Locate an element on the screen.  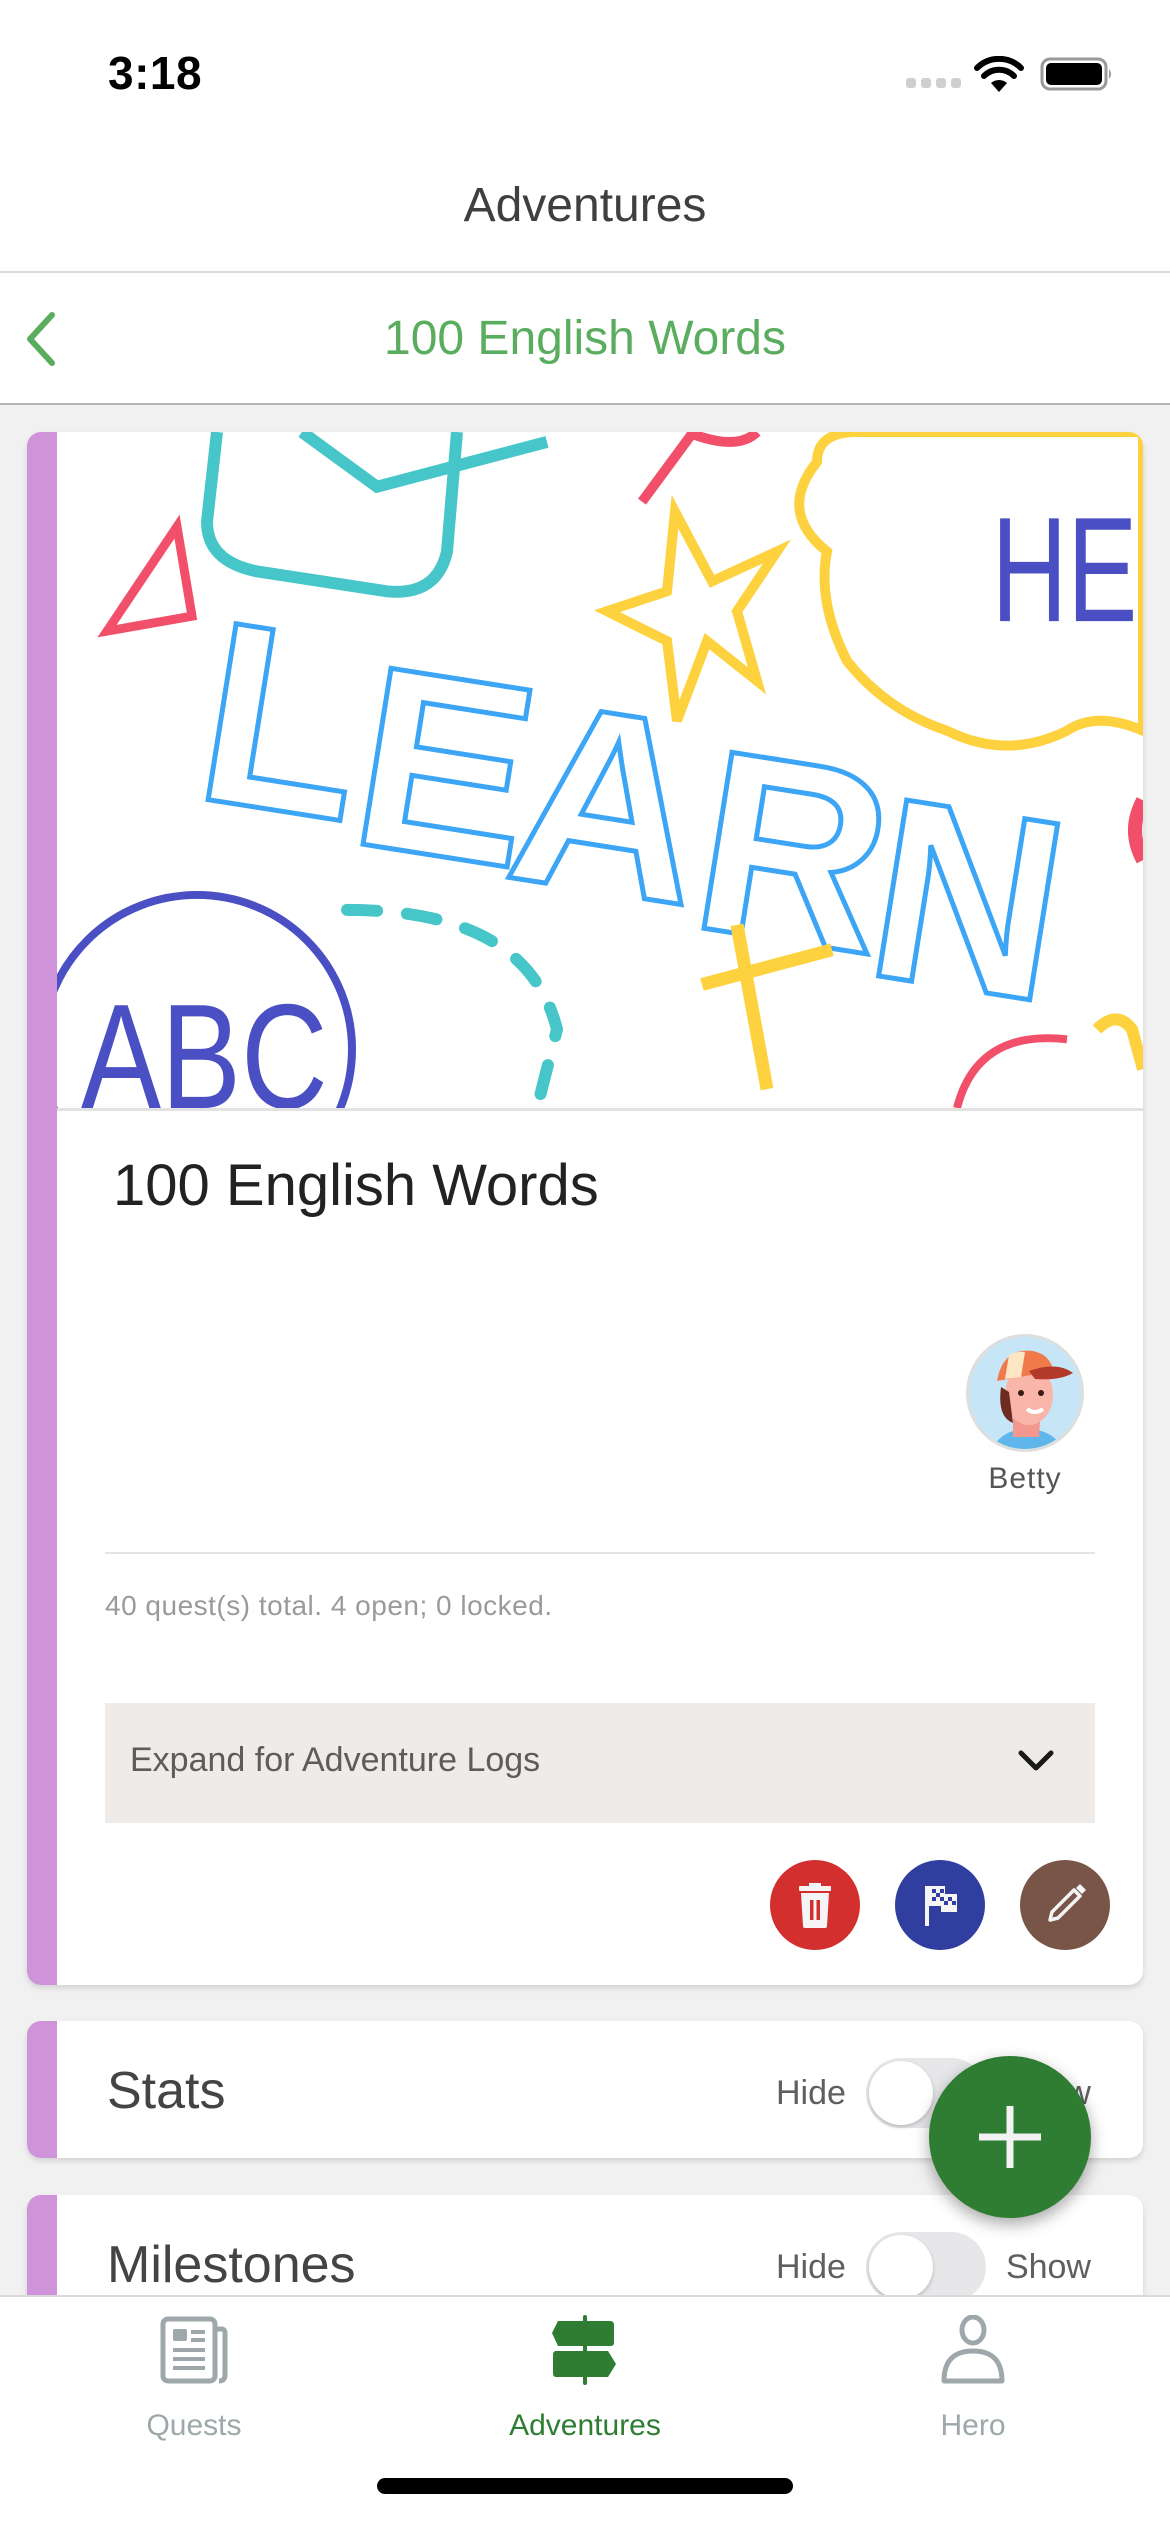
home-indicator is located at coordinates (585, 2486).